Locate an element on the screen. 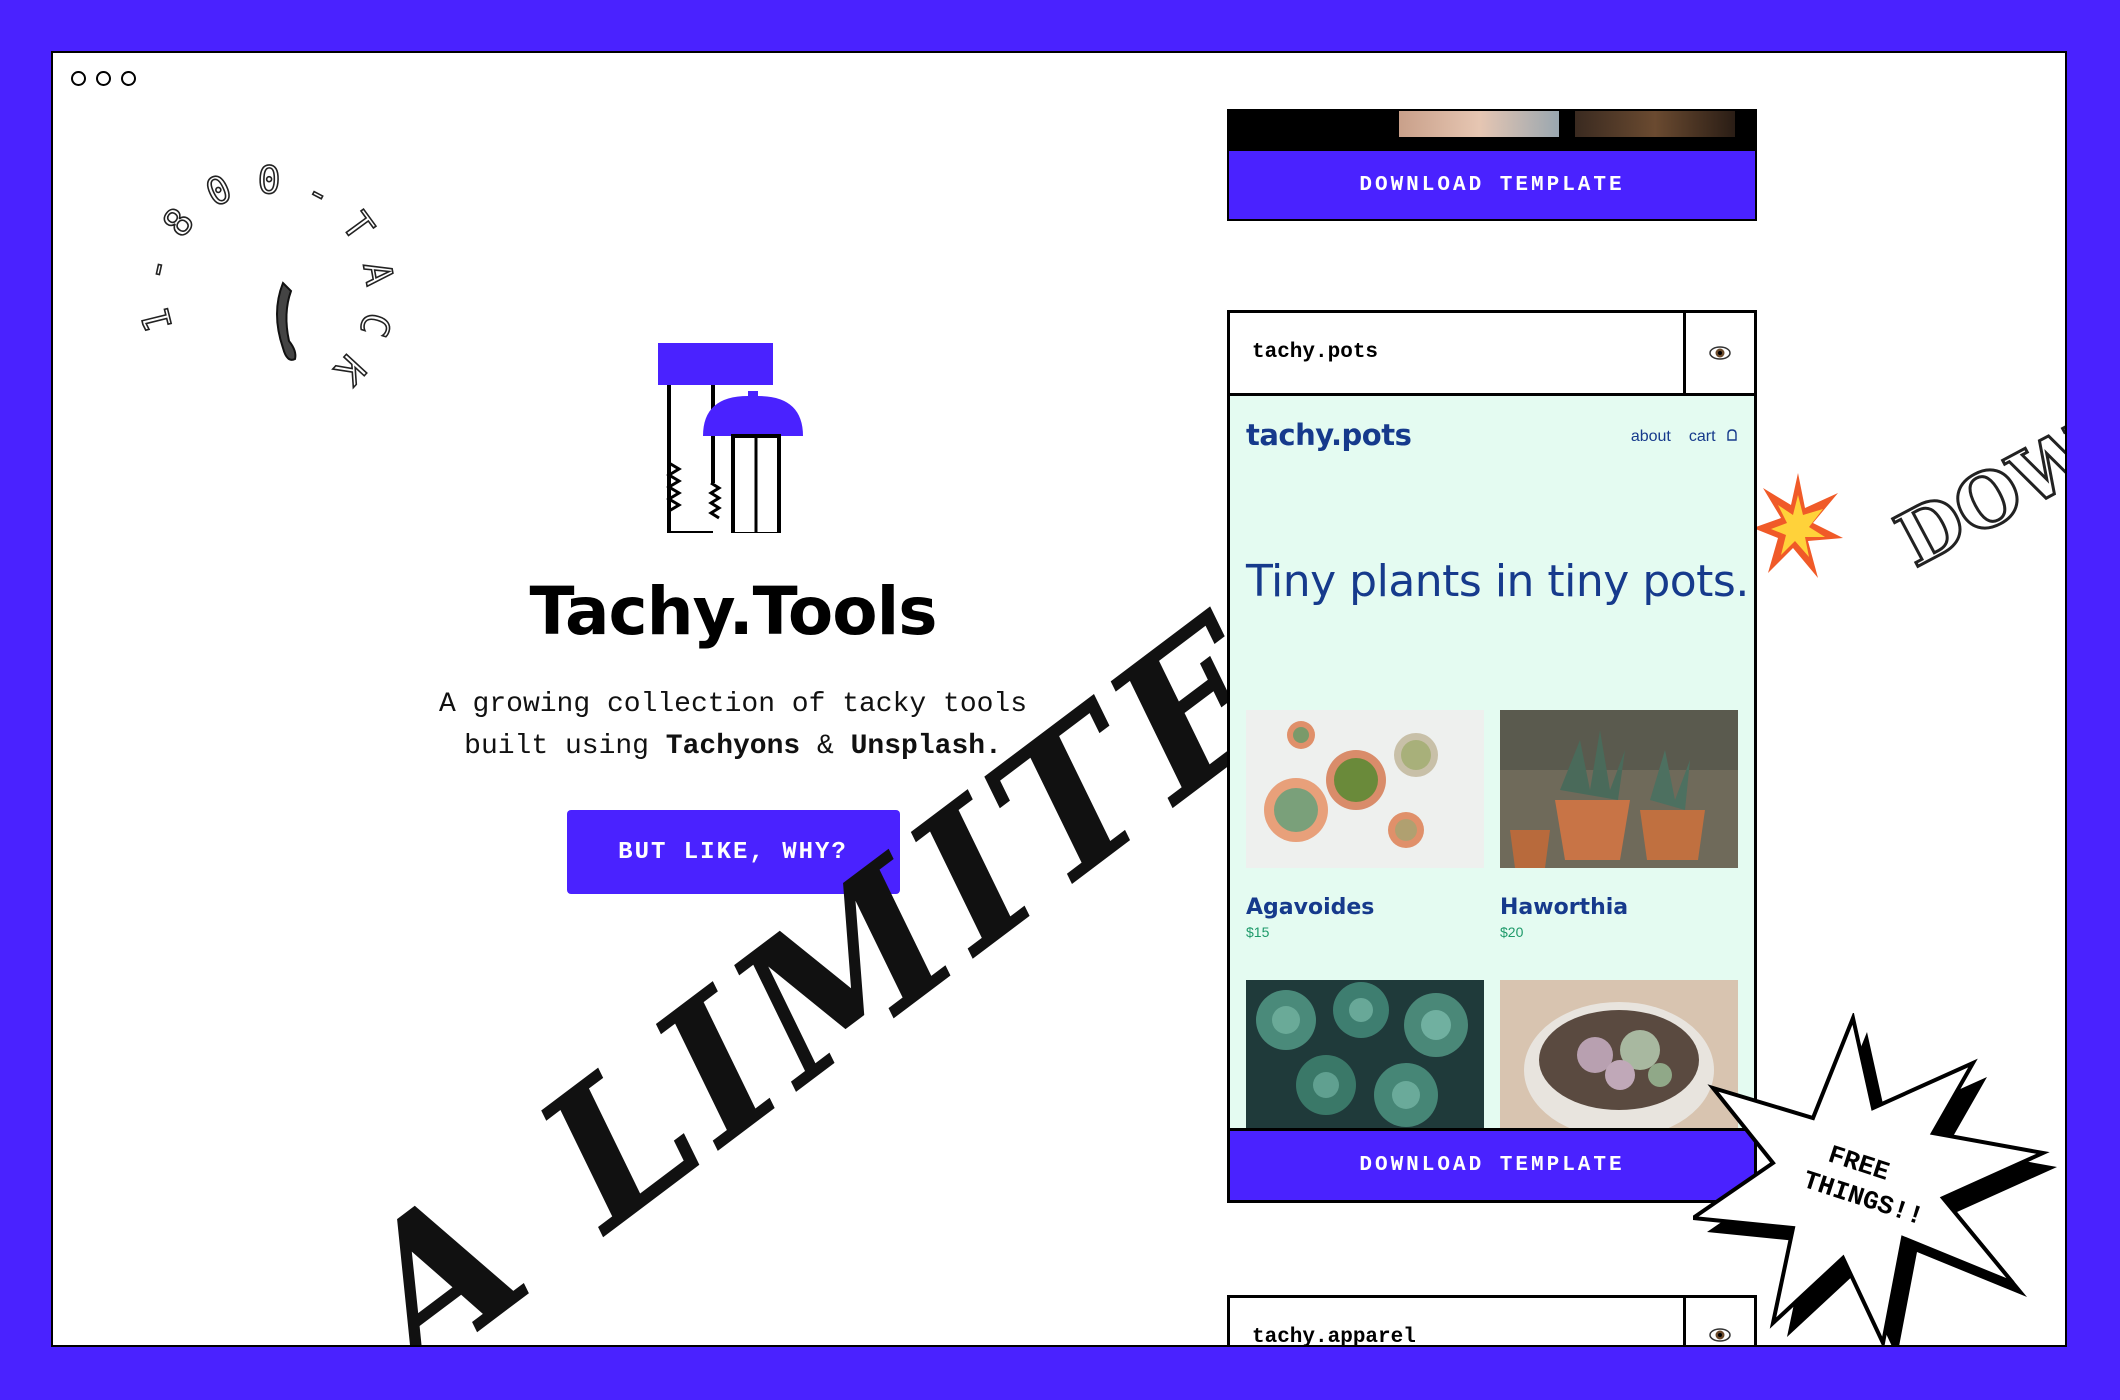 The width and height of the screenshot is (2120, 1400). eye-icon is located at coordinates (1720, 353).